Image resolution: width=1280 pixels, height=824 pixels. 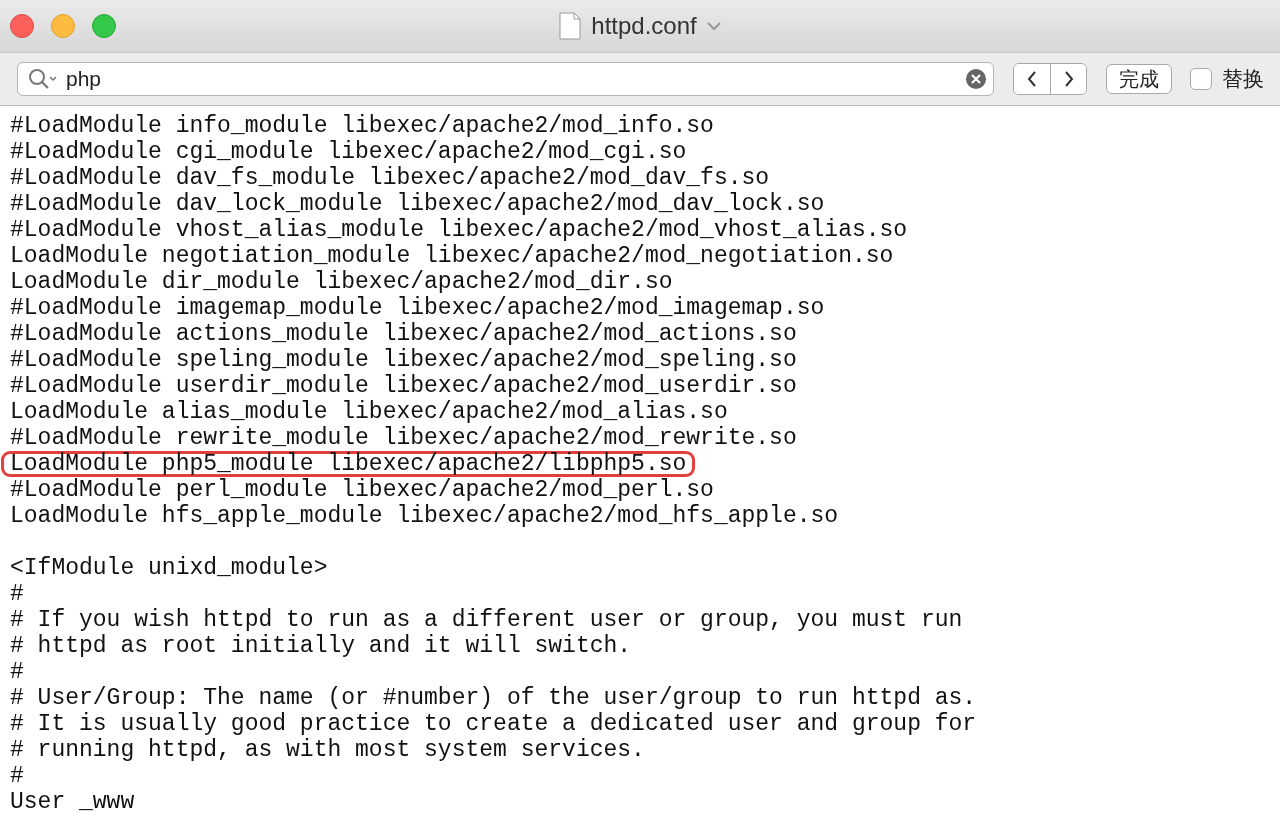 I want to click on highlighted-code-line: LoadModule php5_module libexec/apache2/libphp5.so, so click(x=348, y=464).